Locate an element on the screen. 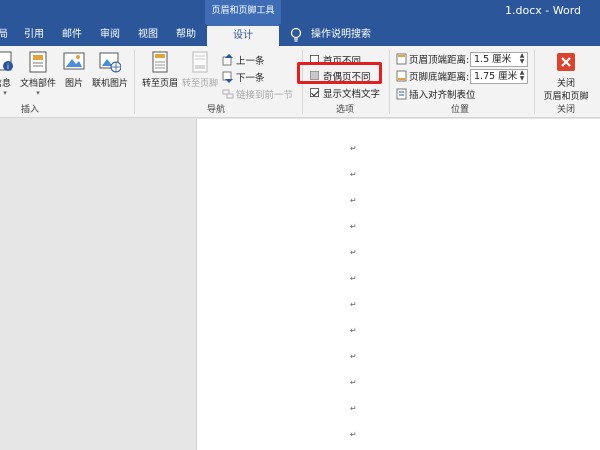 This screenshot has height=450, width=600. ribbon-tabs: 局 引用 邮件 审阅 视图 帮助 设计 操作说明搜索 is located at coordinates (300, 35).